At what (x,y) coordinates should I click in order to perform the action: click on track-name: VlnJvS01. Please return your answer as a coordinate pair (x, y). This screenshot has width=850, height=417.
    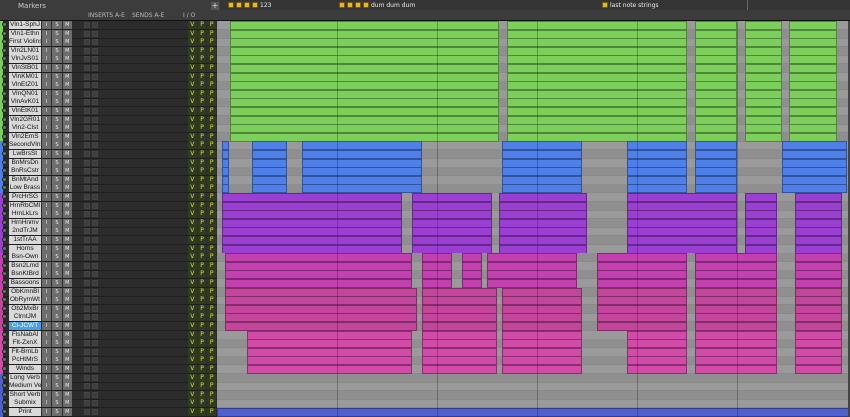
    Looking at the image, I should click on (25, 59).